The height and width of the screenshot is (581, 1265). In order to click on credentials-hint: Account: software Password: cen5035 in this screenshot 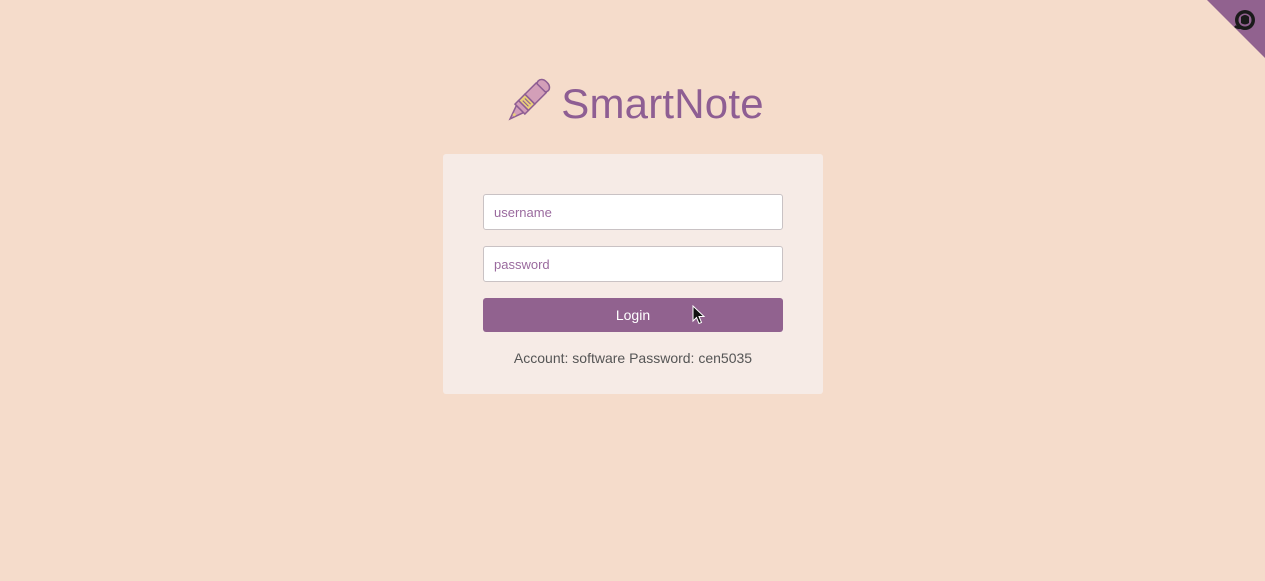, I will do `click(633, 358)`.